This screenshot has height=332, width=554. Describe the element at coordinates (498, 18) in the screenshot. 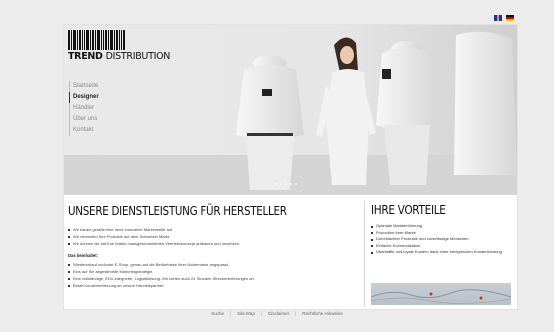

I see `en-flag-icon` at that location.